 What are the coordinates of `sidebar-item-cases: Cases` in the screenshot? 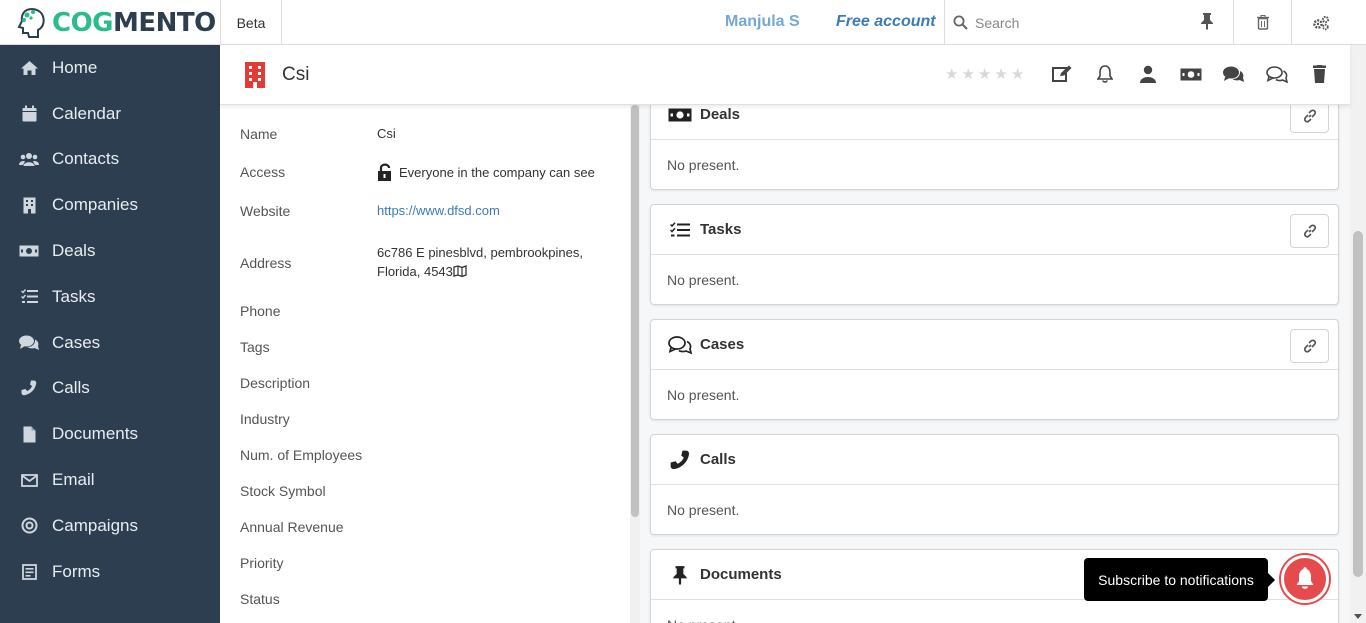 It's located at (110, 343).